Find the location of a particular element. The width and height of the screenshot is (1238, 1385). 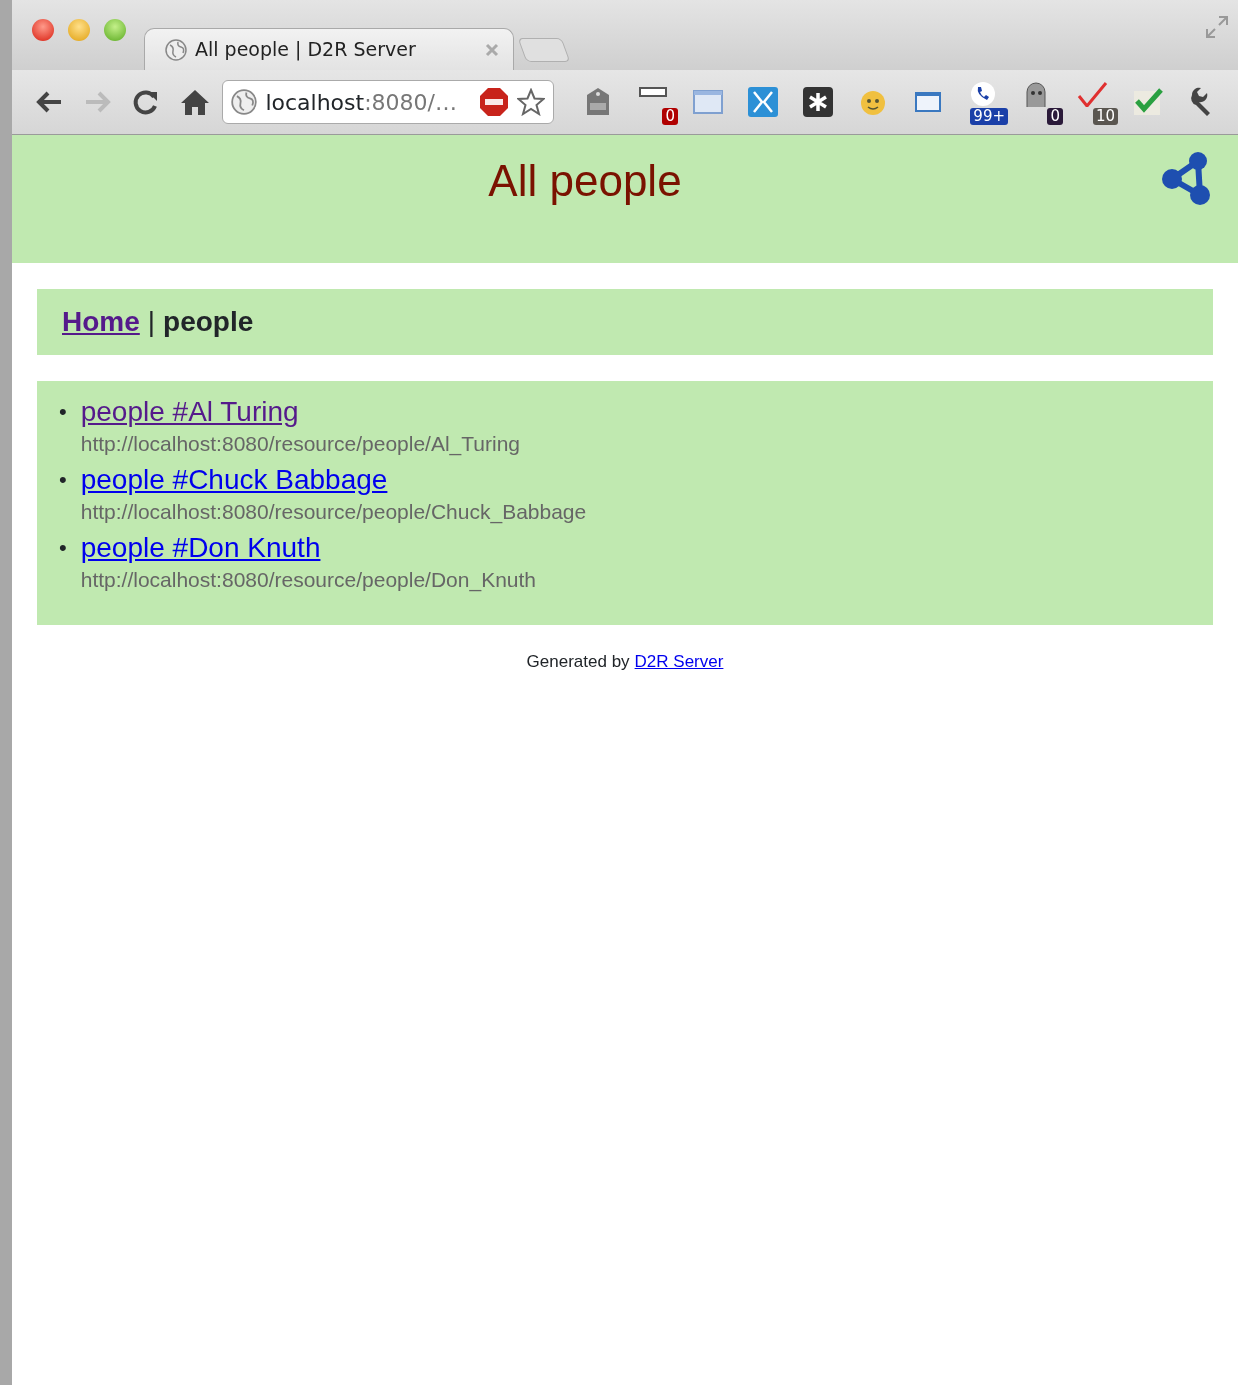

footer-link: D2R Server is located at coordinates (679, 662).